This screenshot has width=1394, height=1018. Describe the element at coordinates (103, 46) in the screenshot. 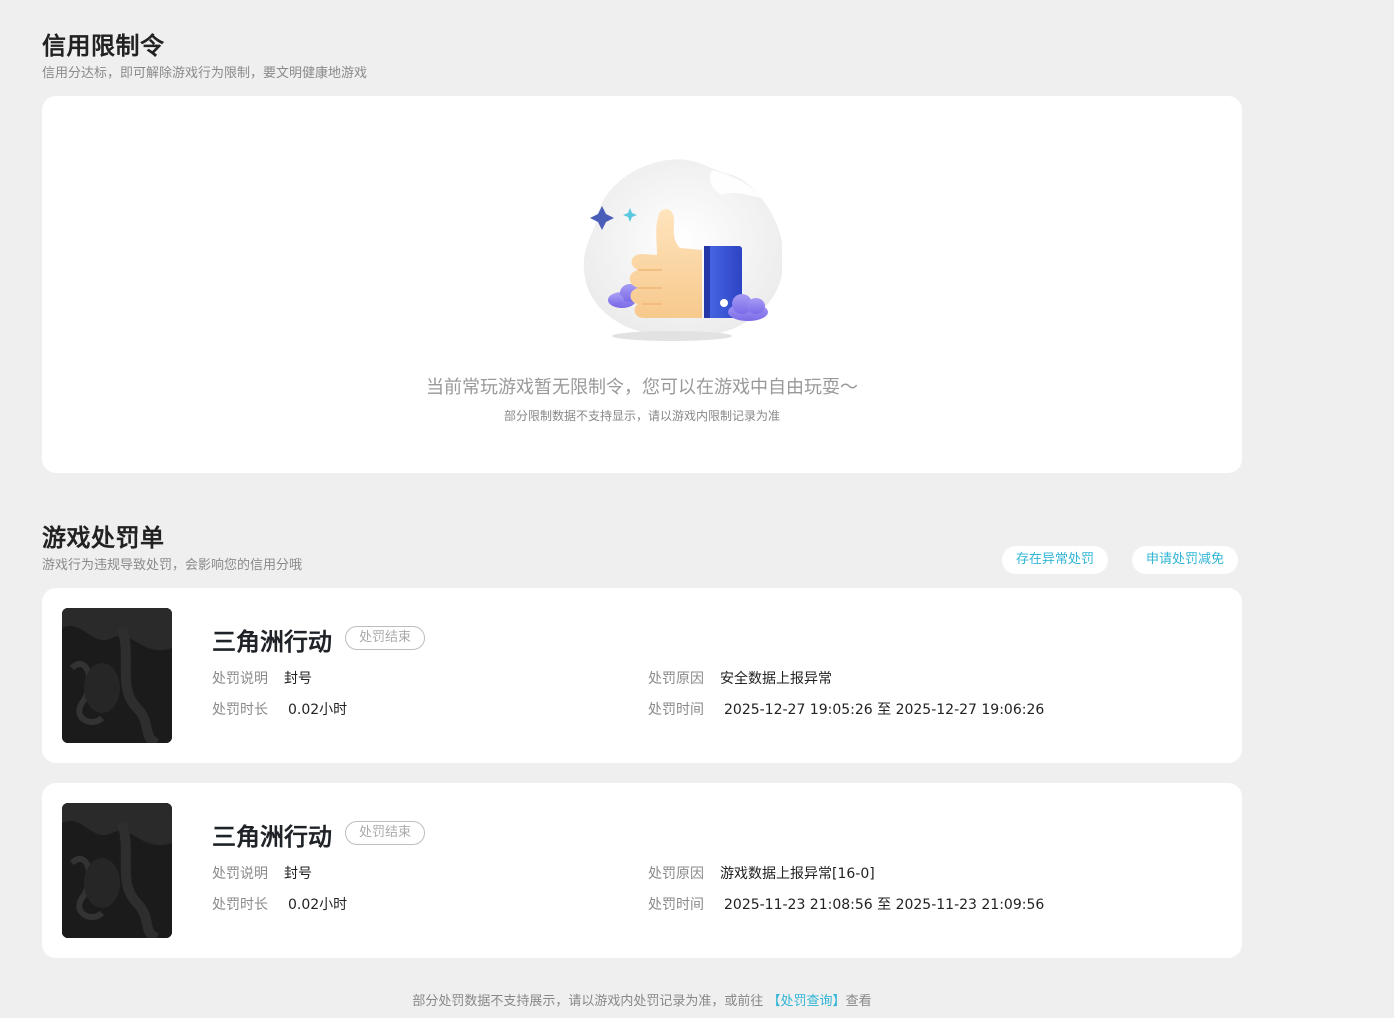

I see `restriction-section-title: 信用限制令` at that location.